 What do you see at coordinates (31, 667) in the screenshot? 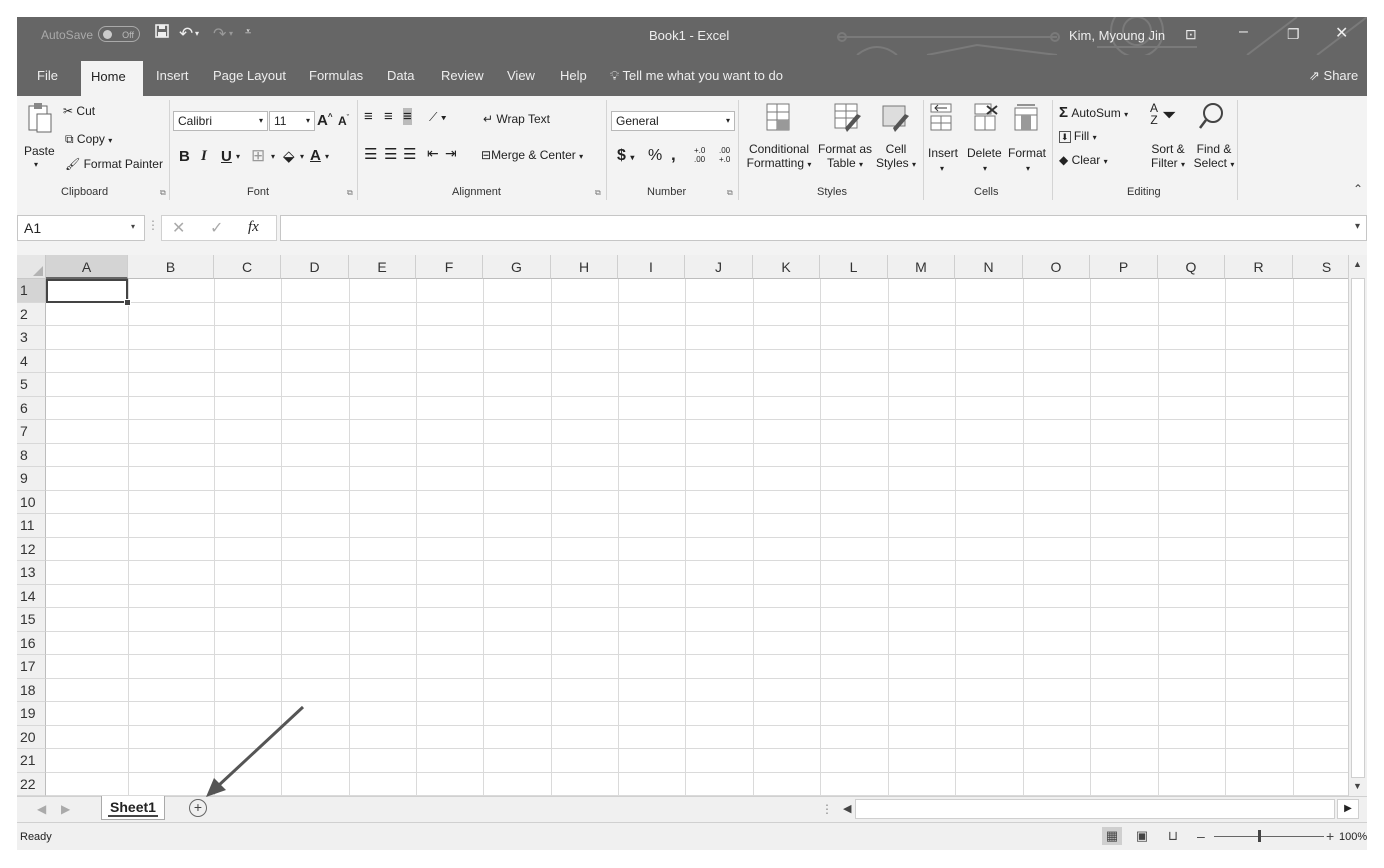
I see `row-header-17: 17` at bounding box center [31, 667].